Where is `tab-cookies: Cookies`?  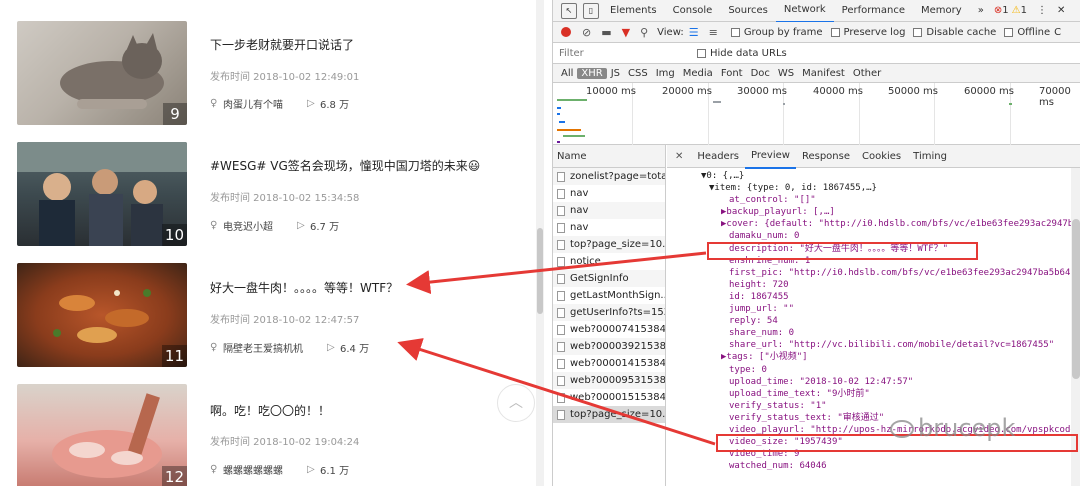
tab-cookies: Cookies is located at coordinates (881, 156).